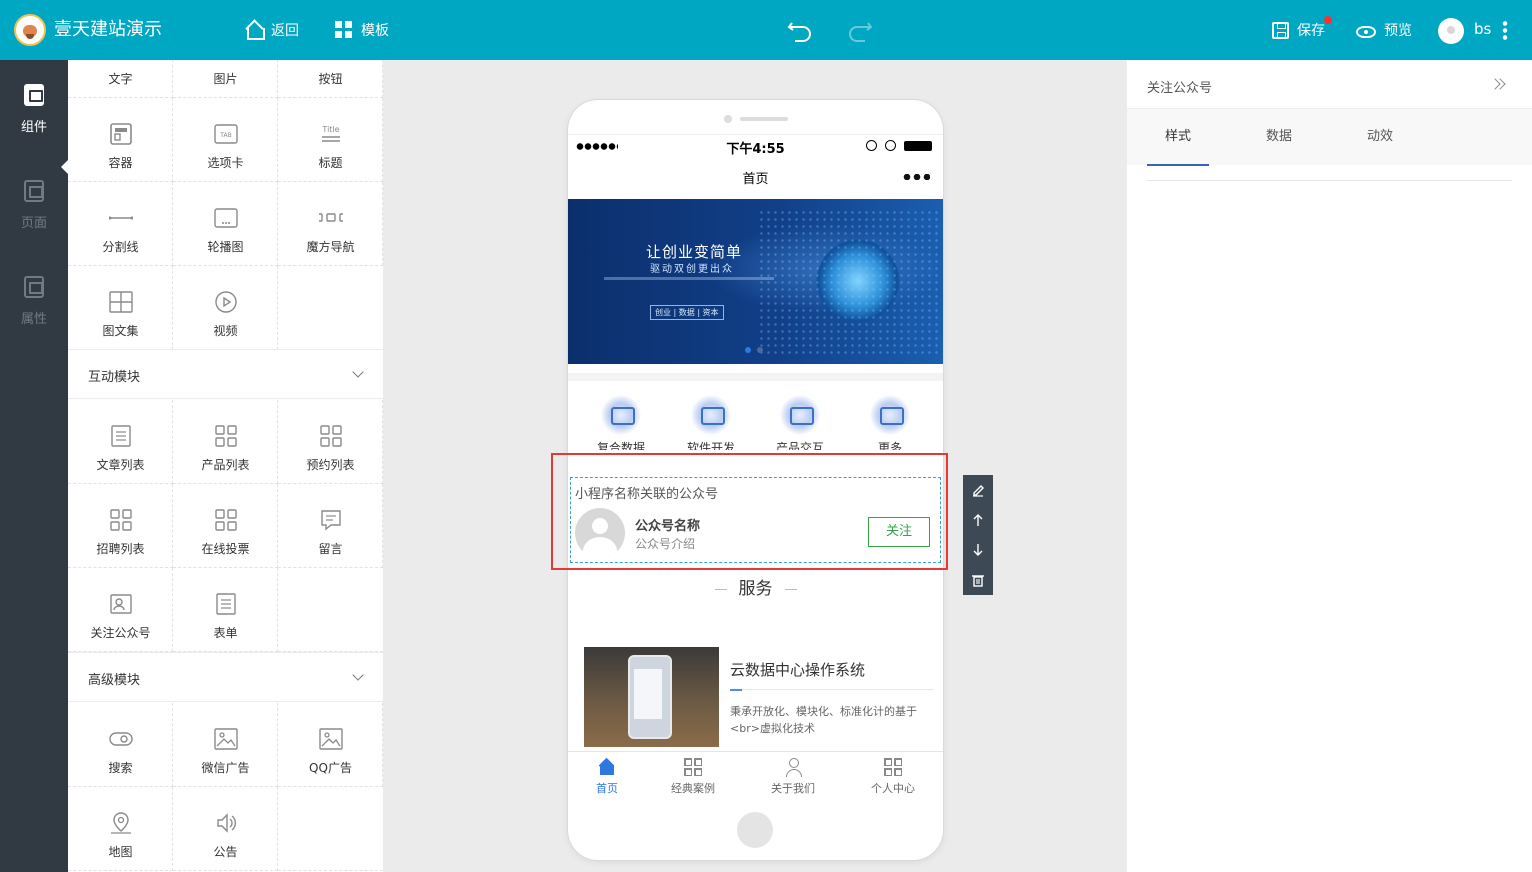  I want to click on icon-nav-item: 产品交互, so click(800, 422).